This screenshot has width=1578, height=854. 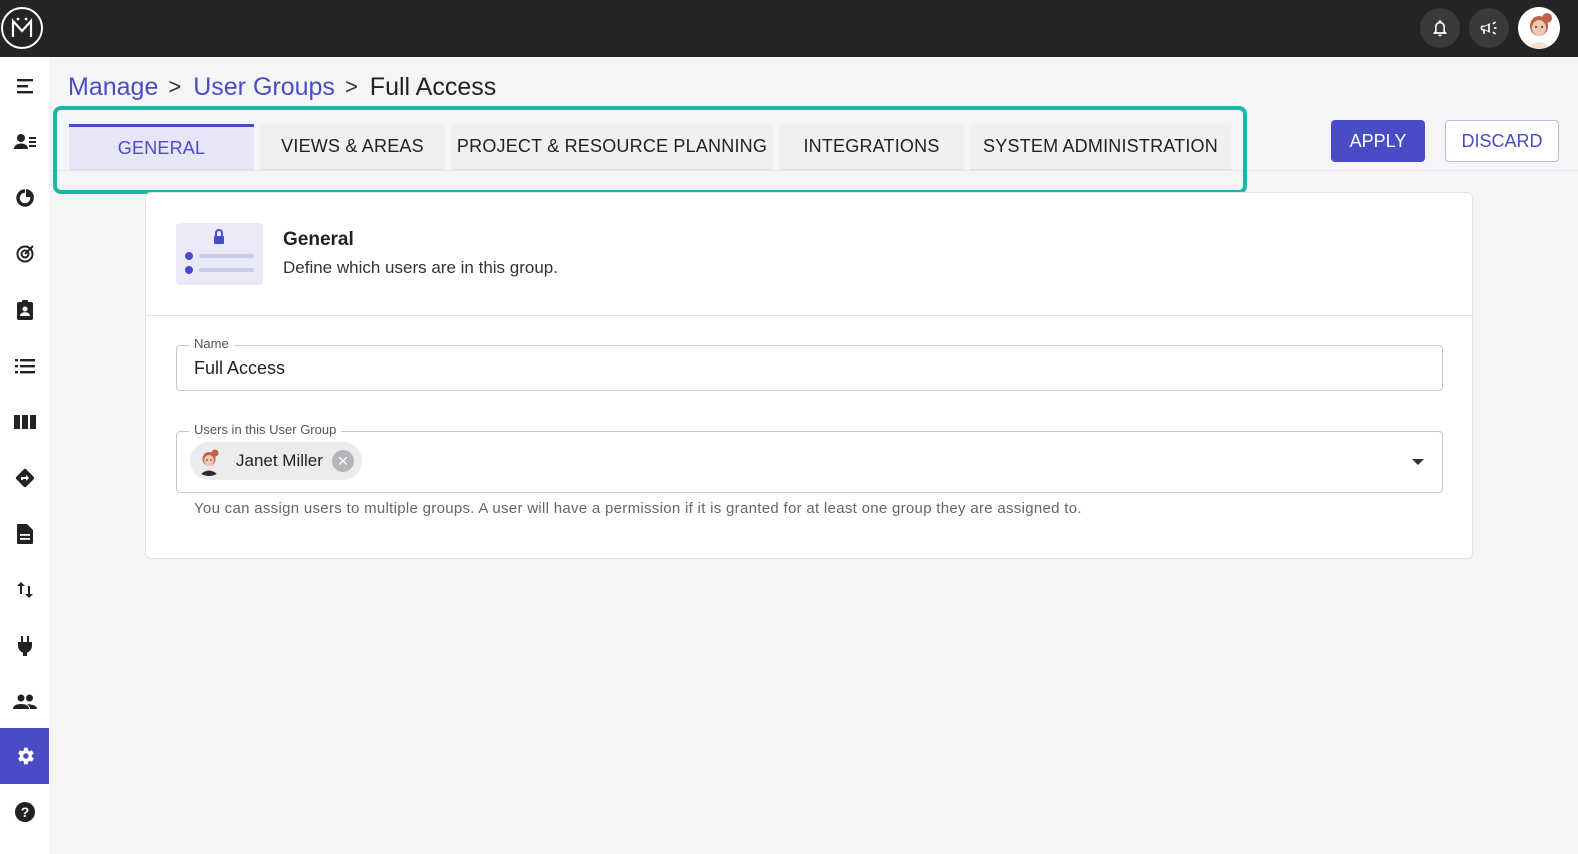 I want to click on people-icon, so click(x=24, y=702).